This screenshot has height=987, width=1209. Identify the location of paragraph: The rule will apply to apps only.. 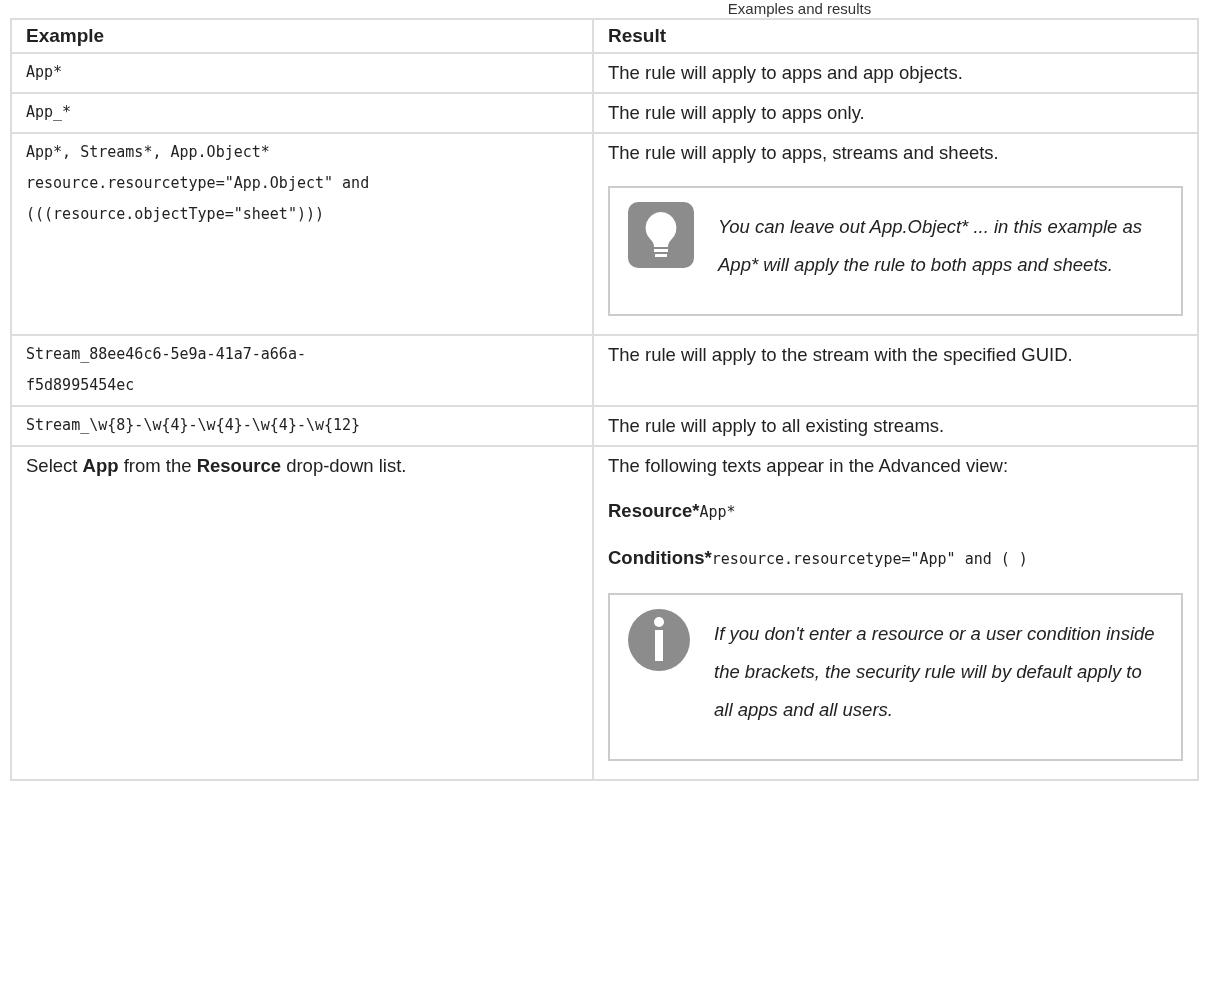
(737, 113).